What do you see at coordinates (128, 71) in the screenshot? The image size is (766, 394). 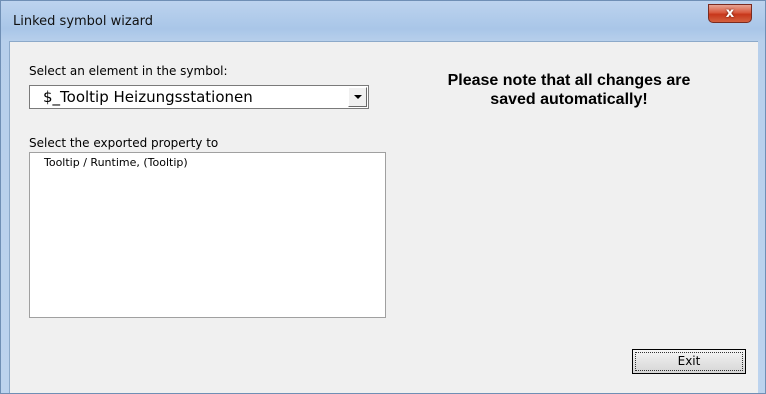 I see `element-select-label: Select an element in the symbol:` at bounding box center [128, 71].